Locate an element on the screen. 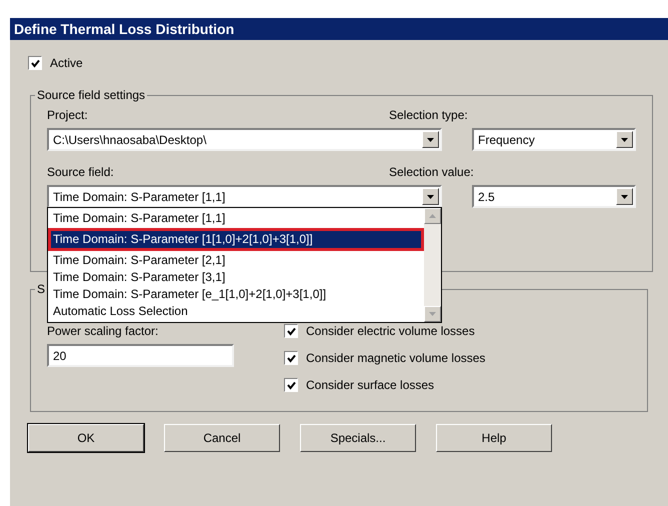 This screenshot has height=506, width=668. scrollbar is located at coordinates (432, 265).